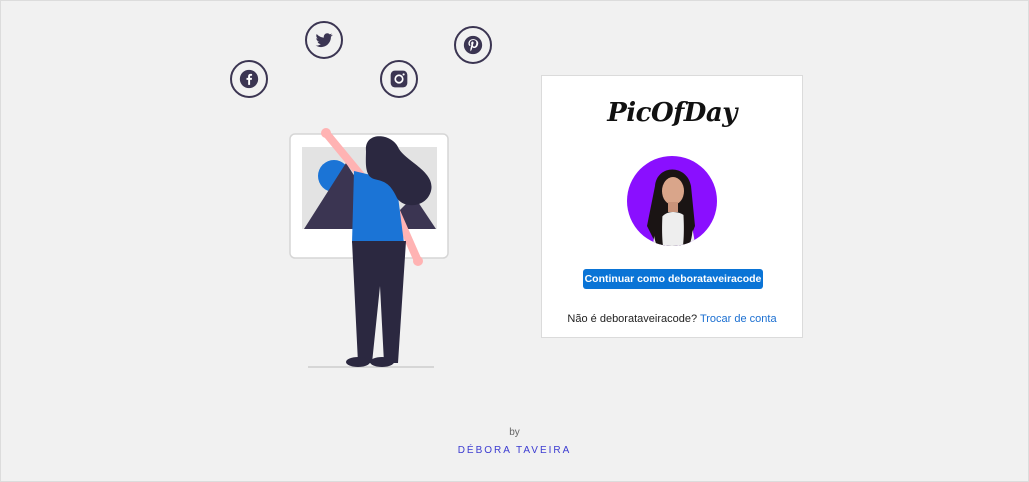 Image resolution: width=1029 pixels, height=482 pixels. Describe the element at coordinates (371, 246) in the screenshot. I see `woman-with-picture-illustration` at that location.